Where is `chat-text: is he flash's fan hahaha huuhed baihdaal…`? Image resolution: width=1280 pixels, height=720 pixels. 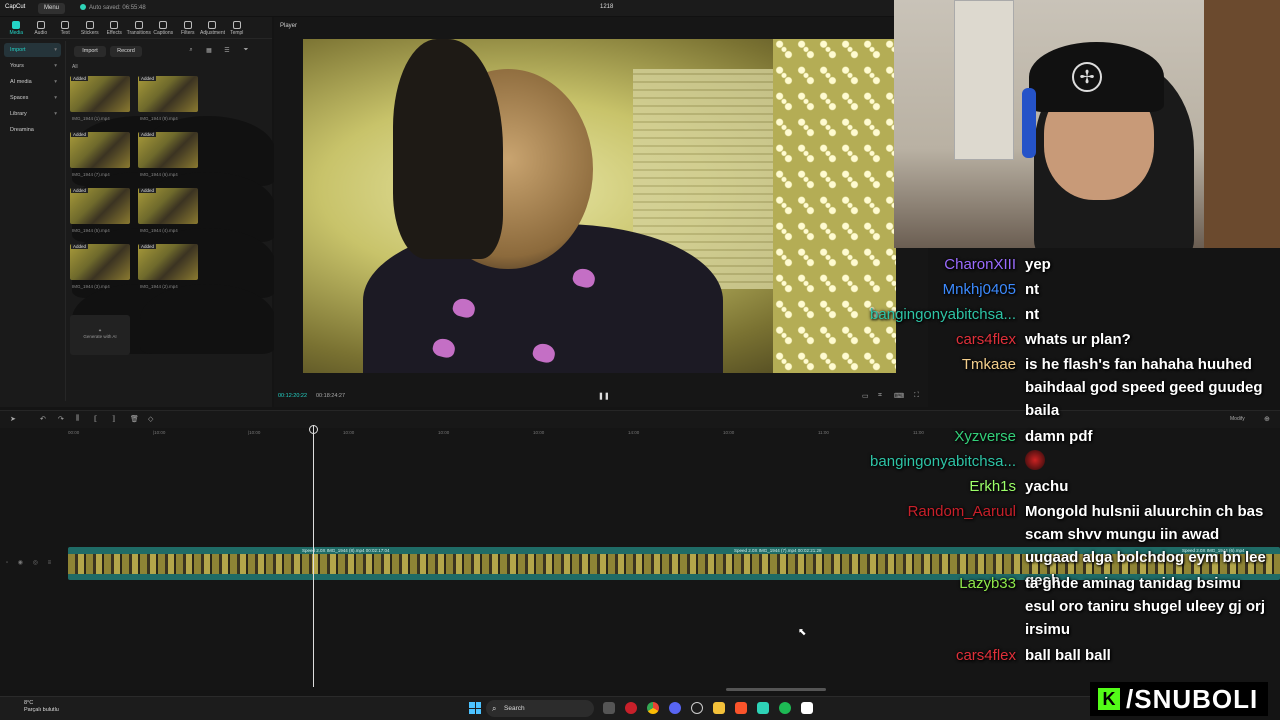 chat-text: is he flash's fan hahaha huuhed baihdaal… is located at coordinates (1144, 387).